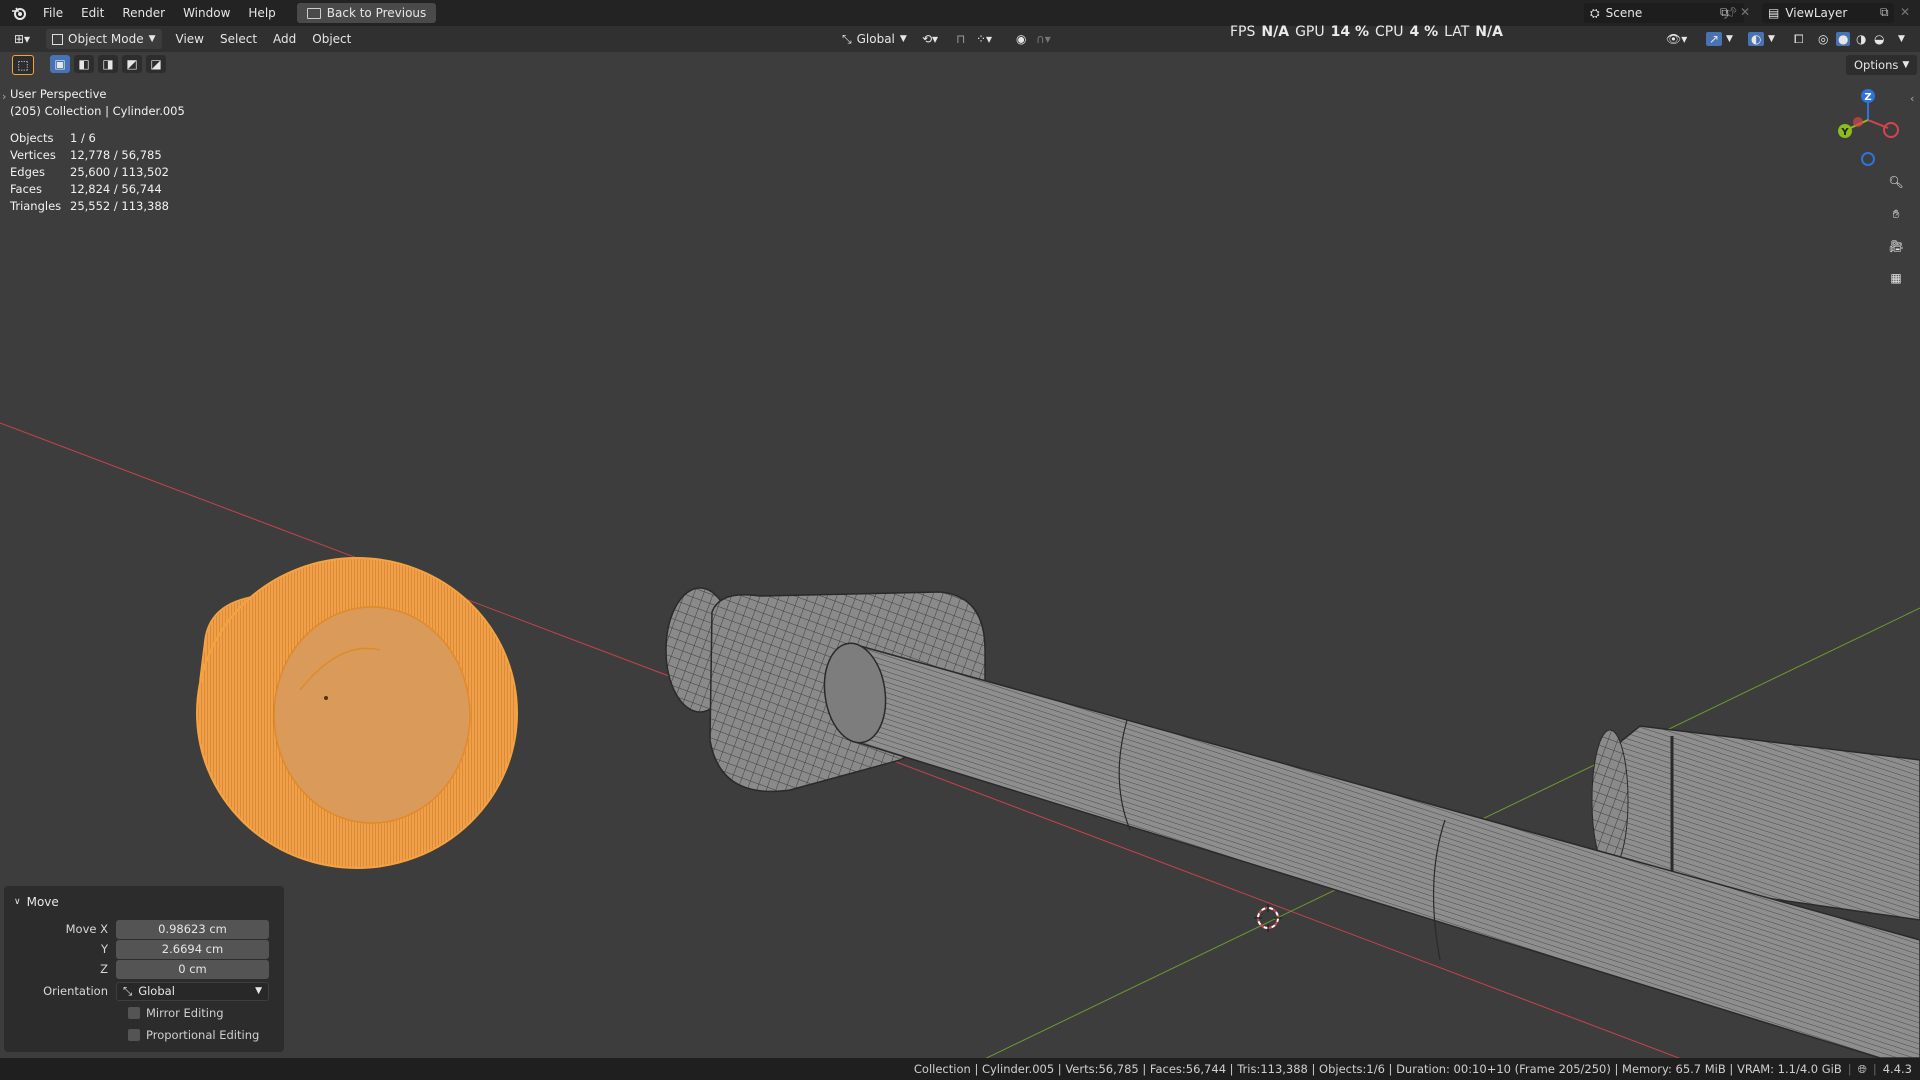 The height and width of the screenshot is (1080, 1920). What do you see at coordinates (156, 64) in the screenshot?
I see `select-intersect-icon: ◪` at bounding box center [156, 64].